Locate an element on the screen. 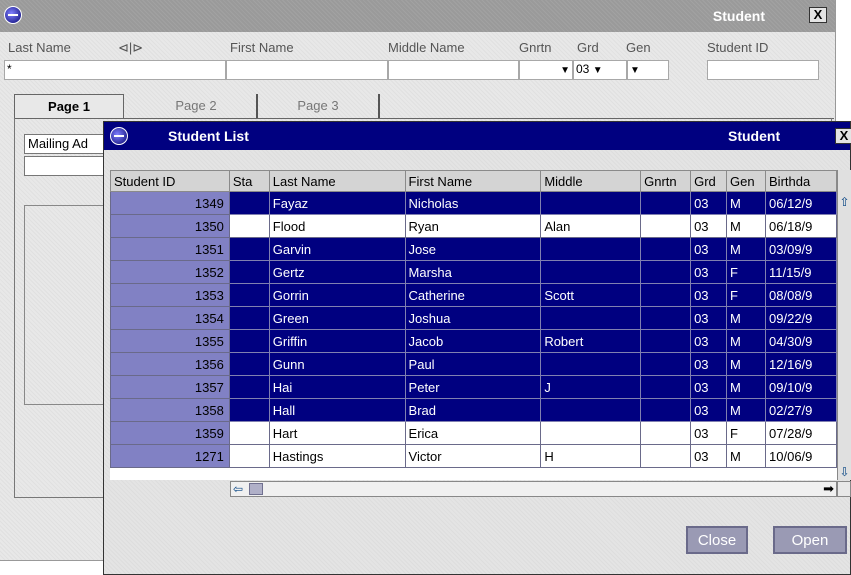 This screenshot has width=851, height=575. cell-student-id: 1356 is located at coordinates (170, 364).